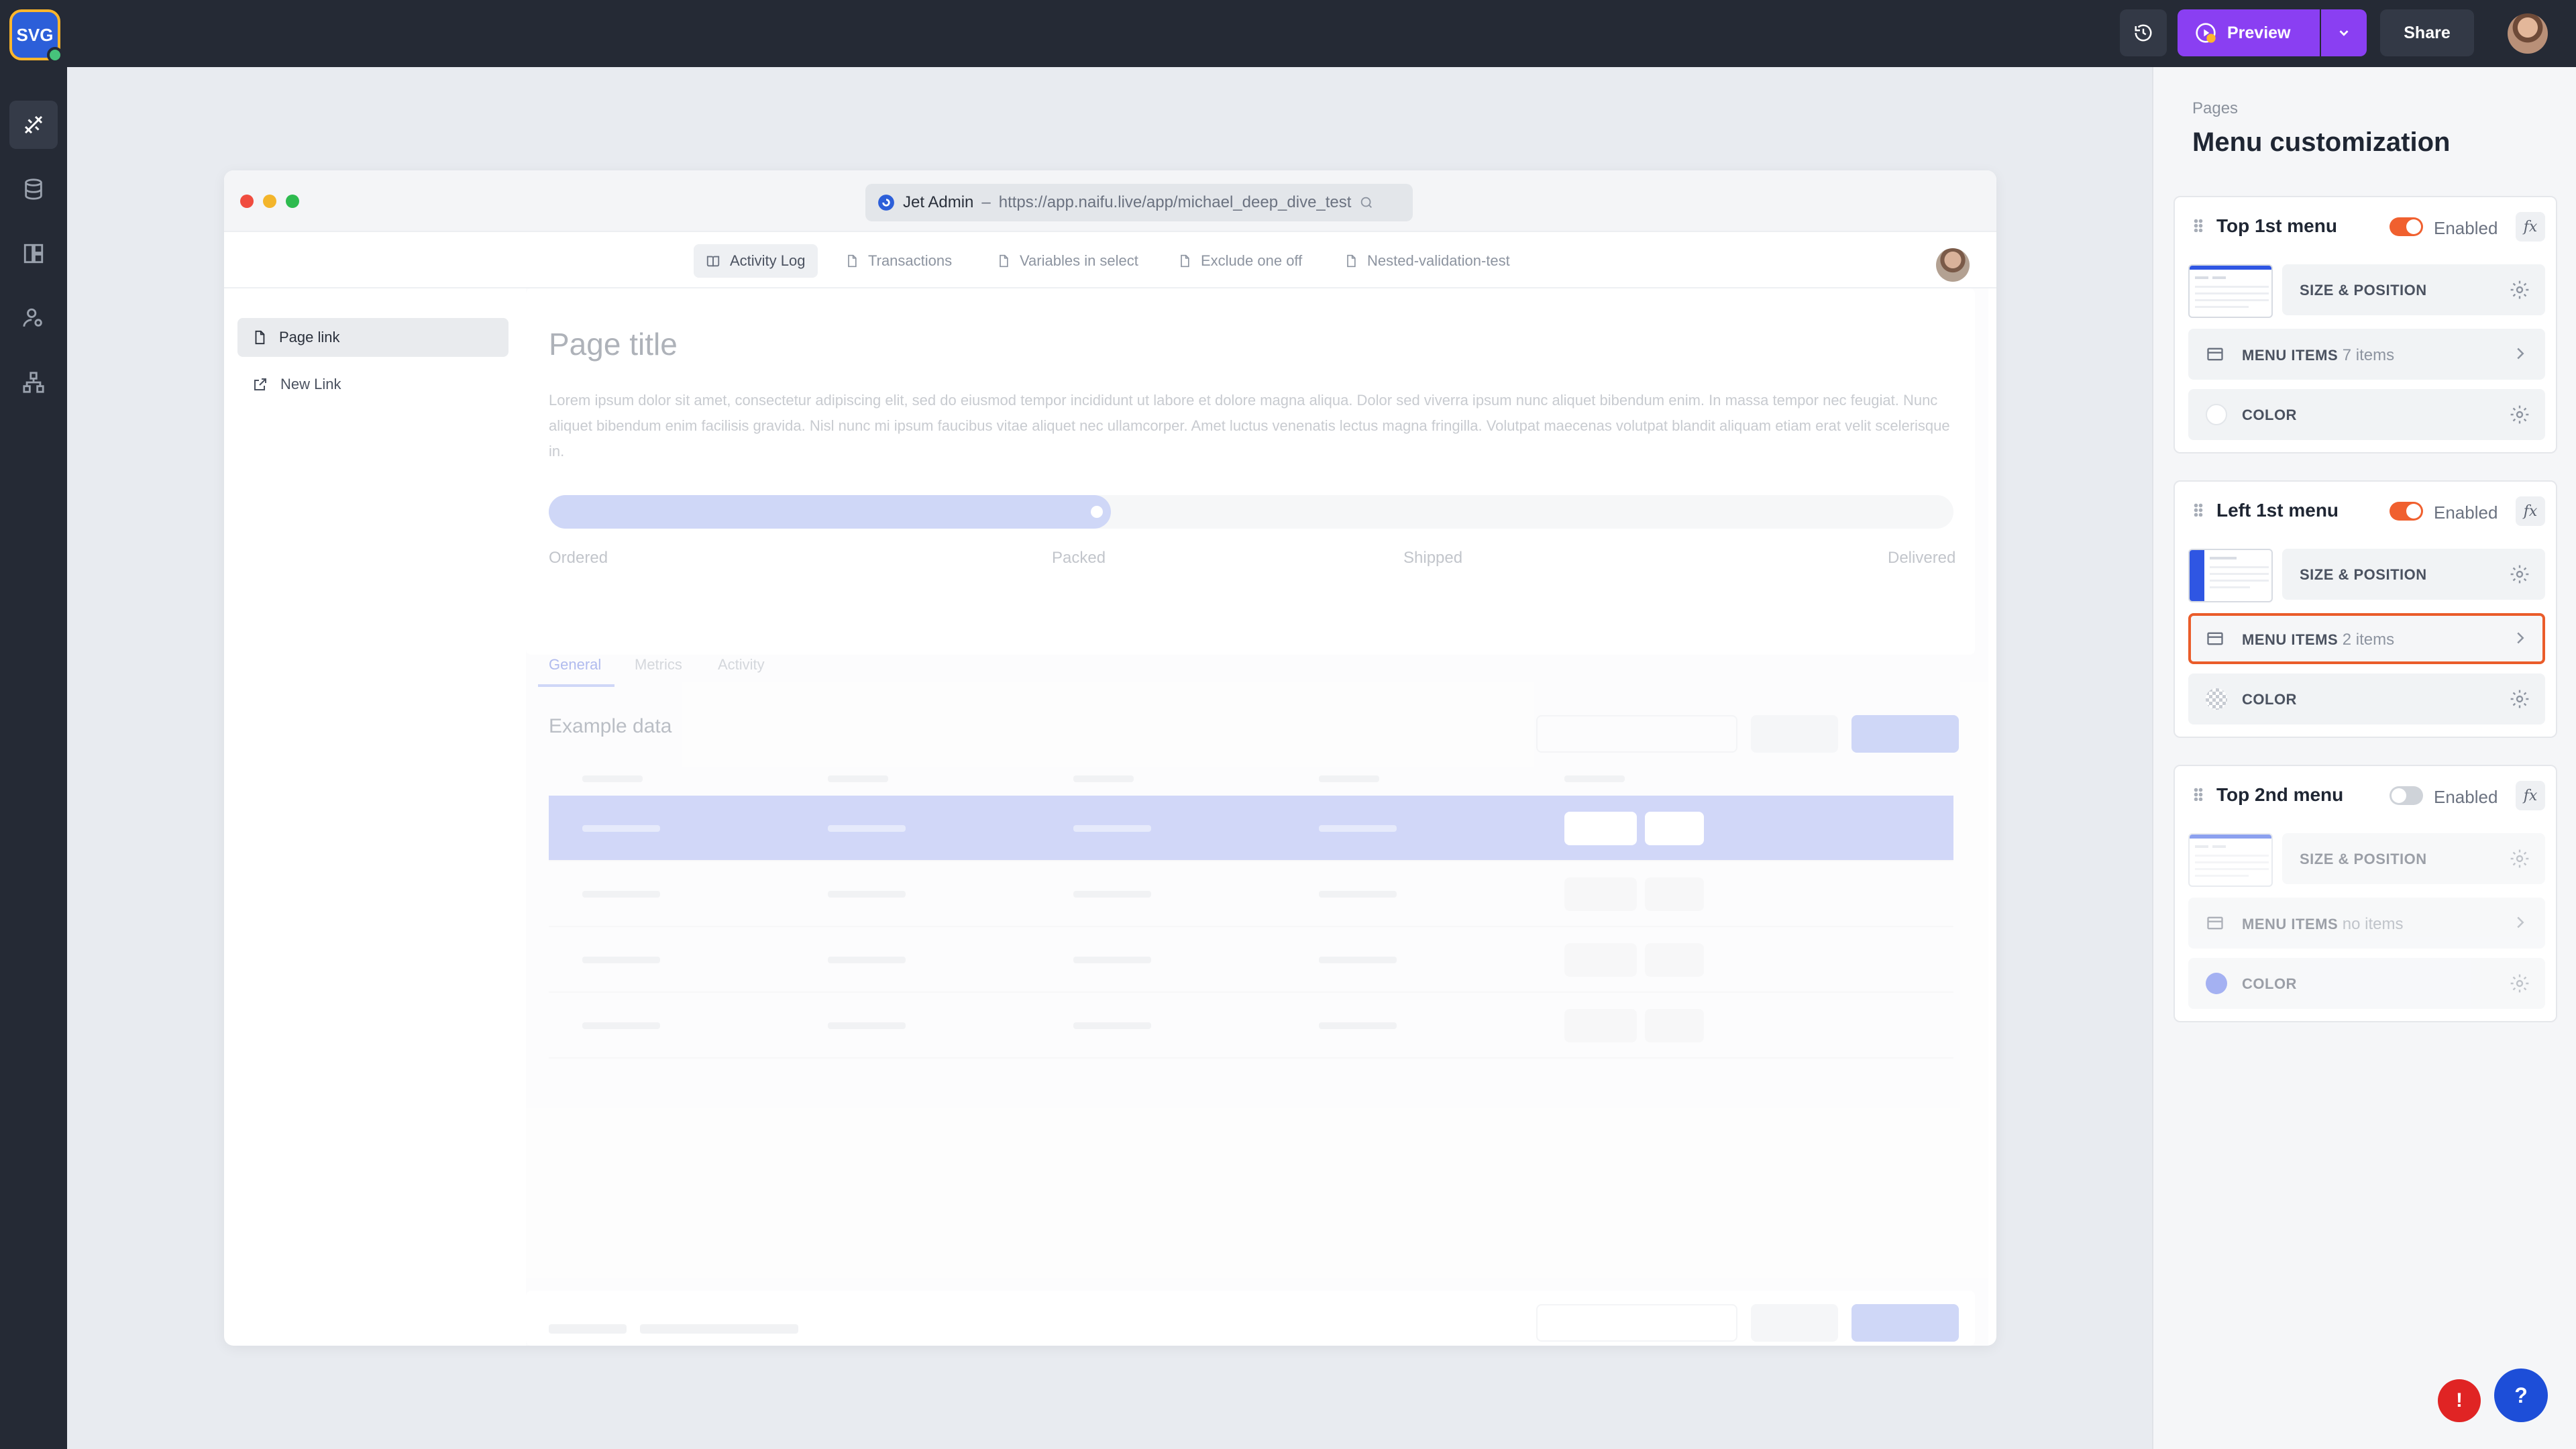 This screenshot has width=2576, height=1449. I want to click on menu-tab-exclude-one-off: Exclude one off, so click(1240, 261).